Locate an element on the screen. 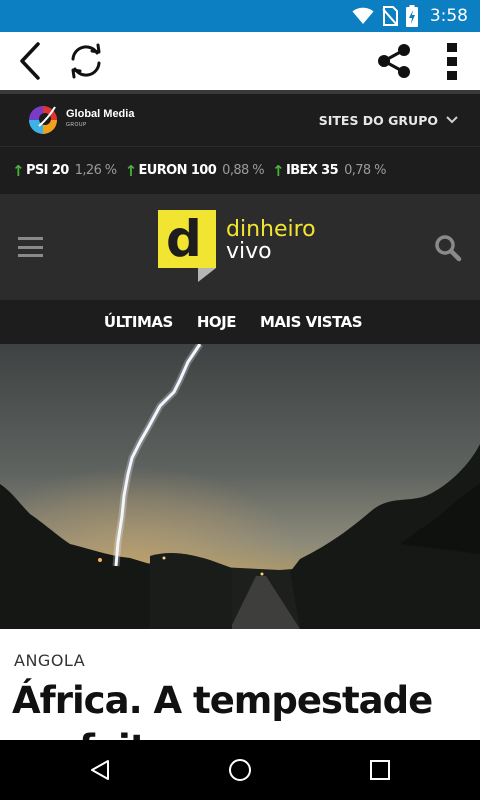 The height and width of the screenshot is (800, 480). refresh-button is located at coordinates (86, 61).